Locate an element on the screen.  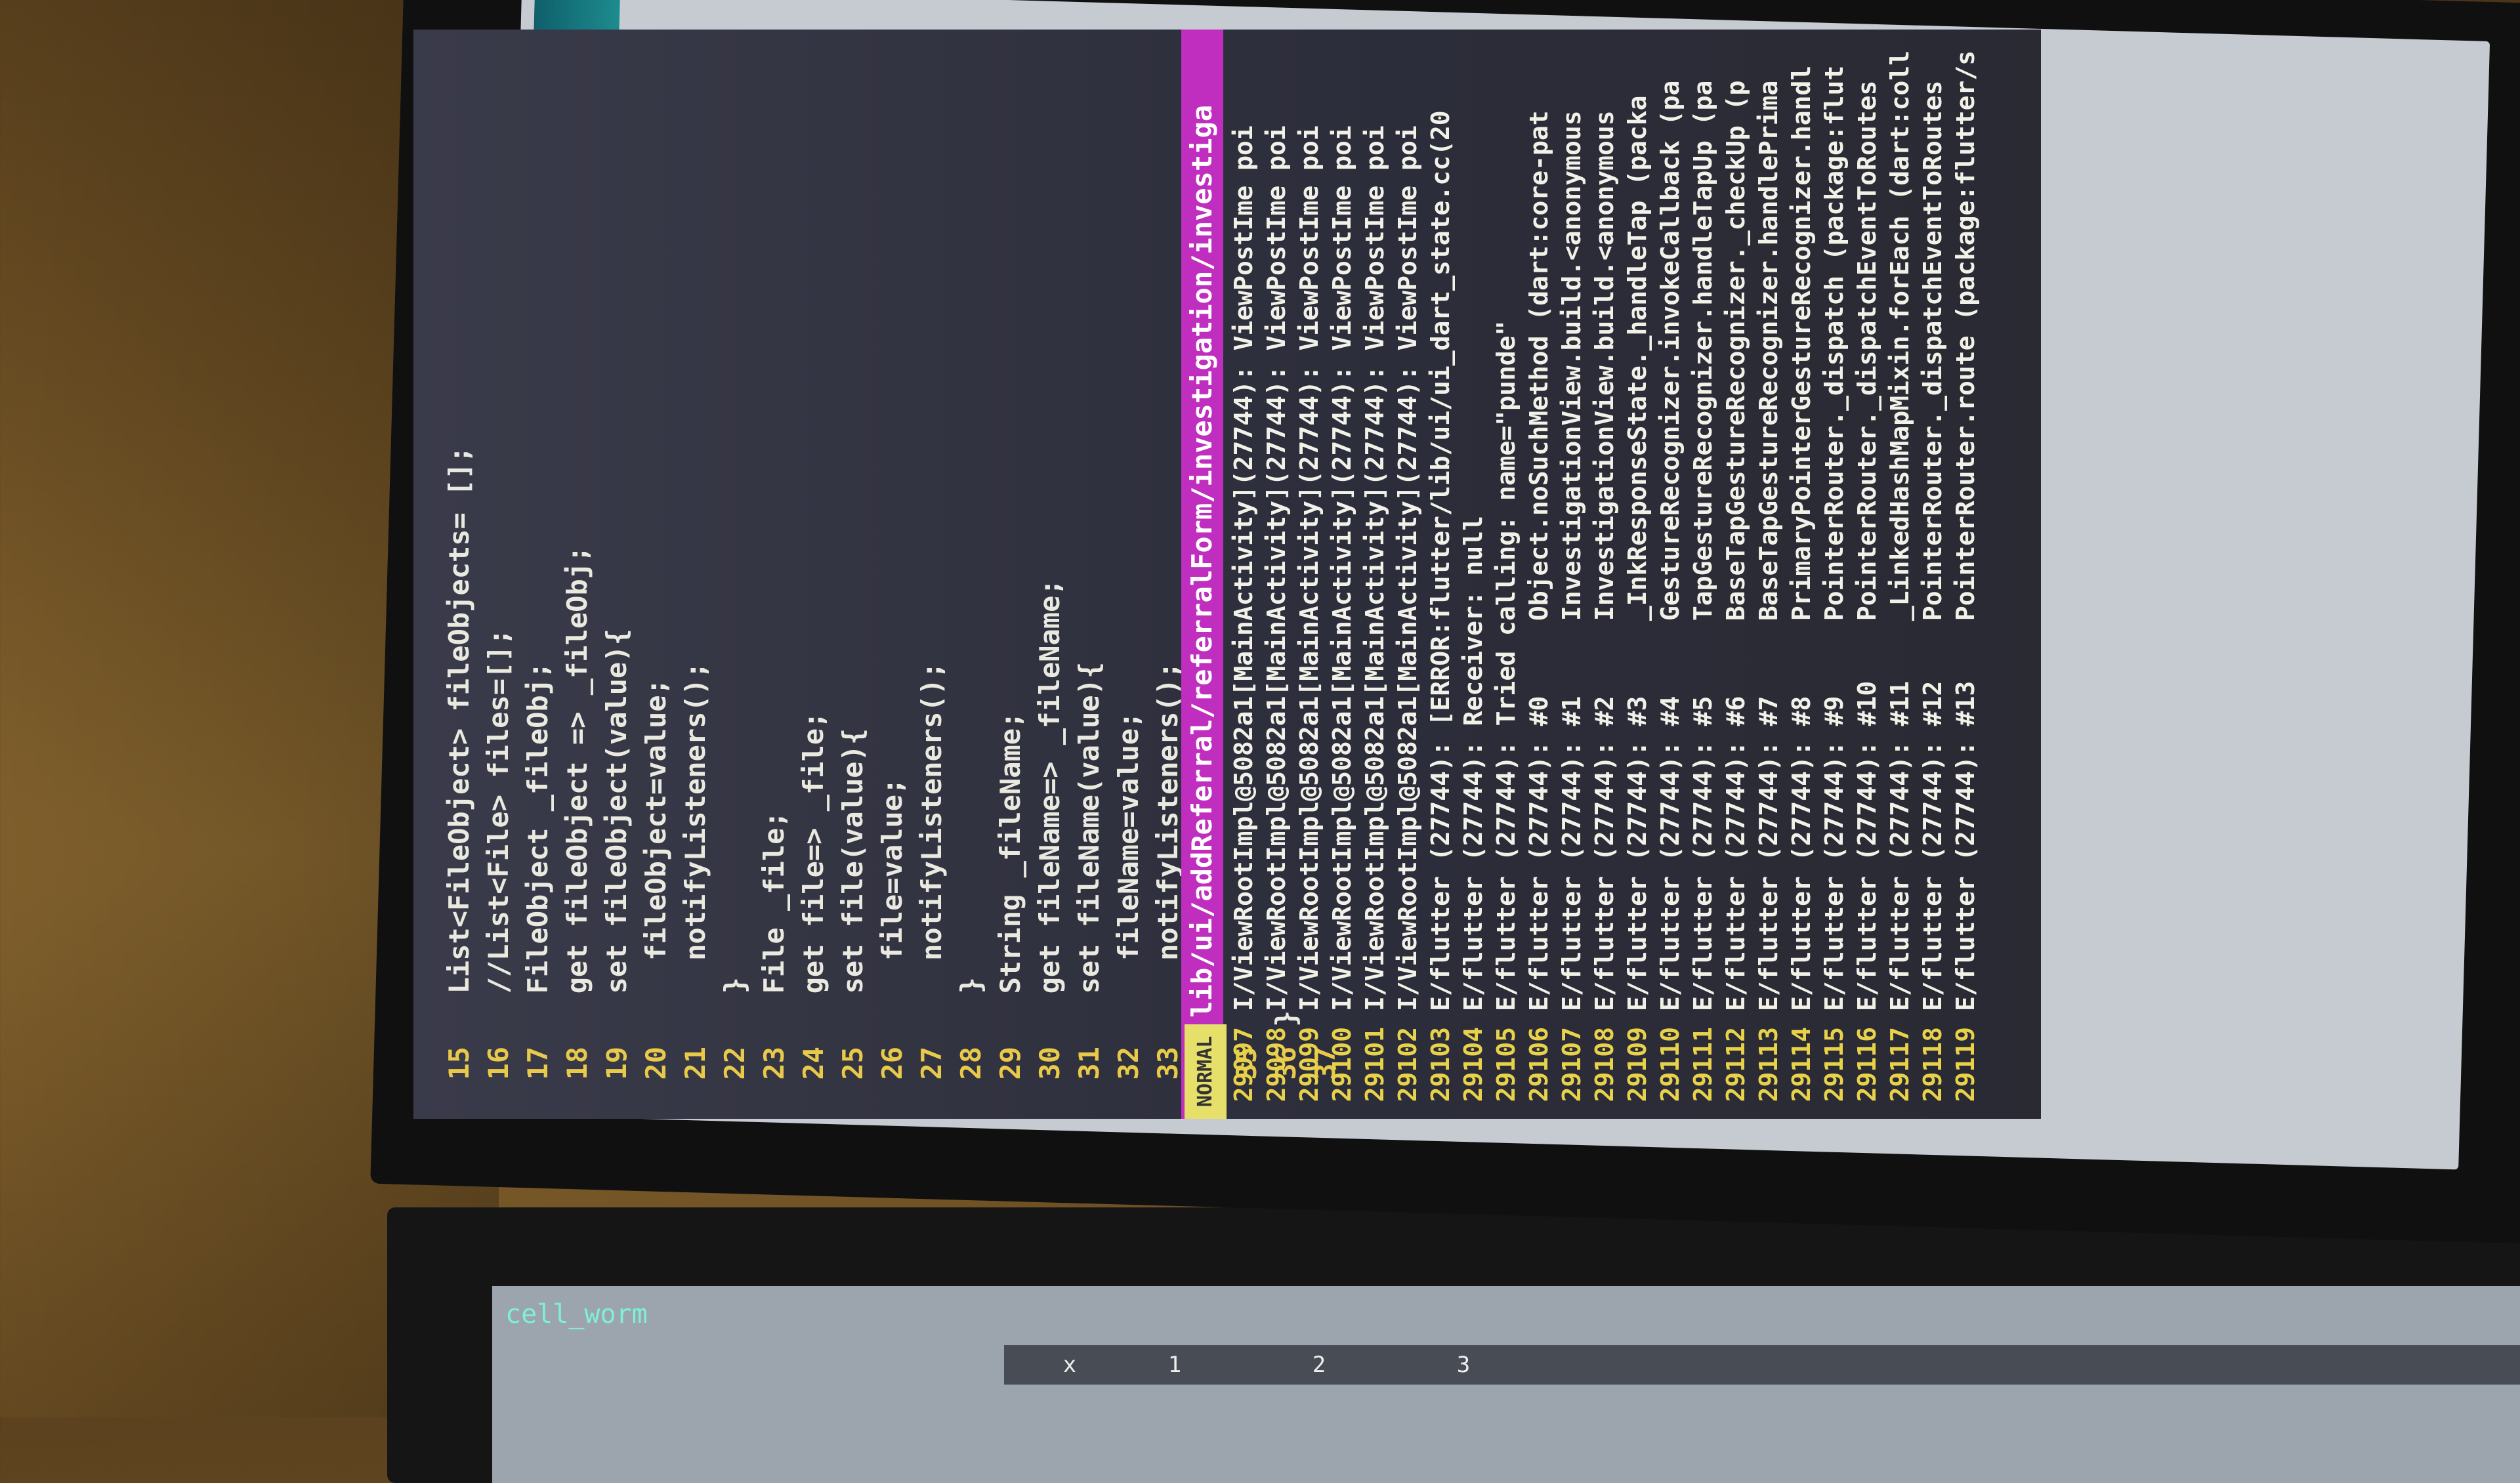
line-number: 30 is located at coordinates (1050, 1063).